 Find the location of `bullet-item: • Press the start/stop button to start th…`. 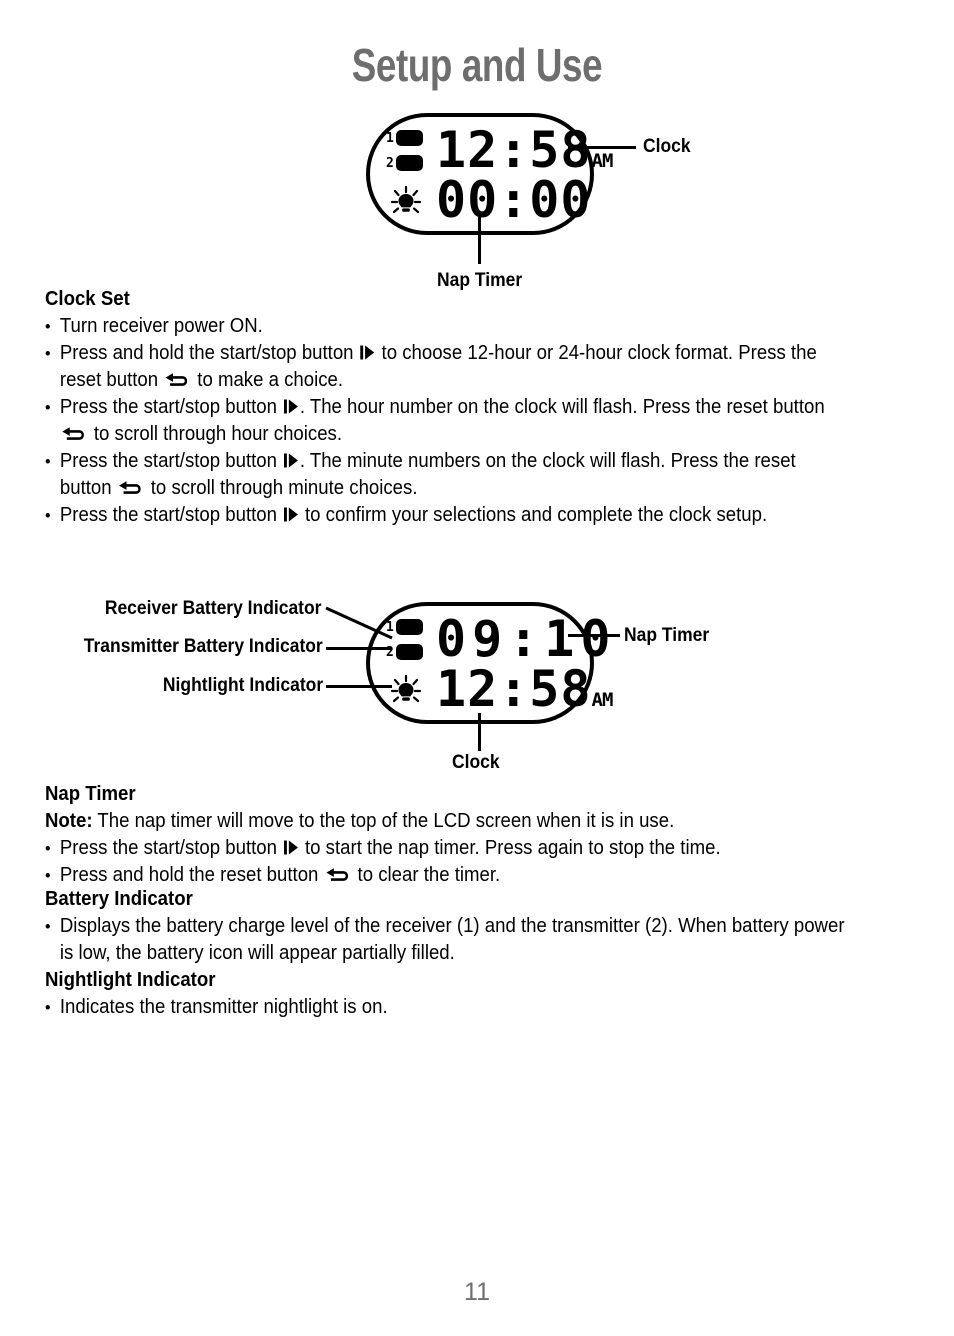

bullet-item: • Press the start/stop button to start th… is located at coordinates (447, 848).